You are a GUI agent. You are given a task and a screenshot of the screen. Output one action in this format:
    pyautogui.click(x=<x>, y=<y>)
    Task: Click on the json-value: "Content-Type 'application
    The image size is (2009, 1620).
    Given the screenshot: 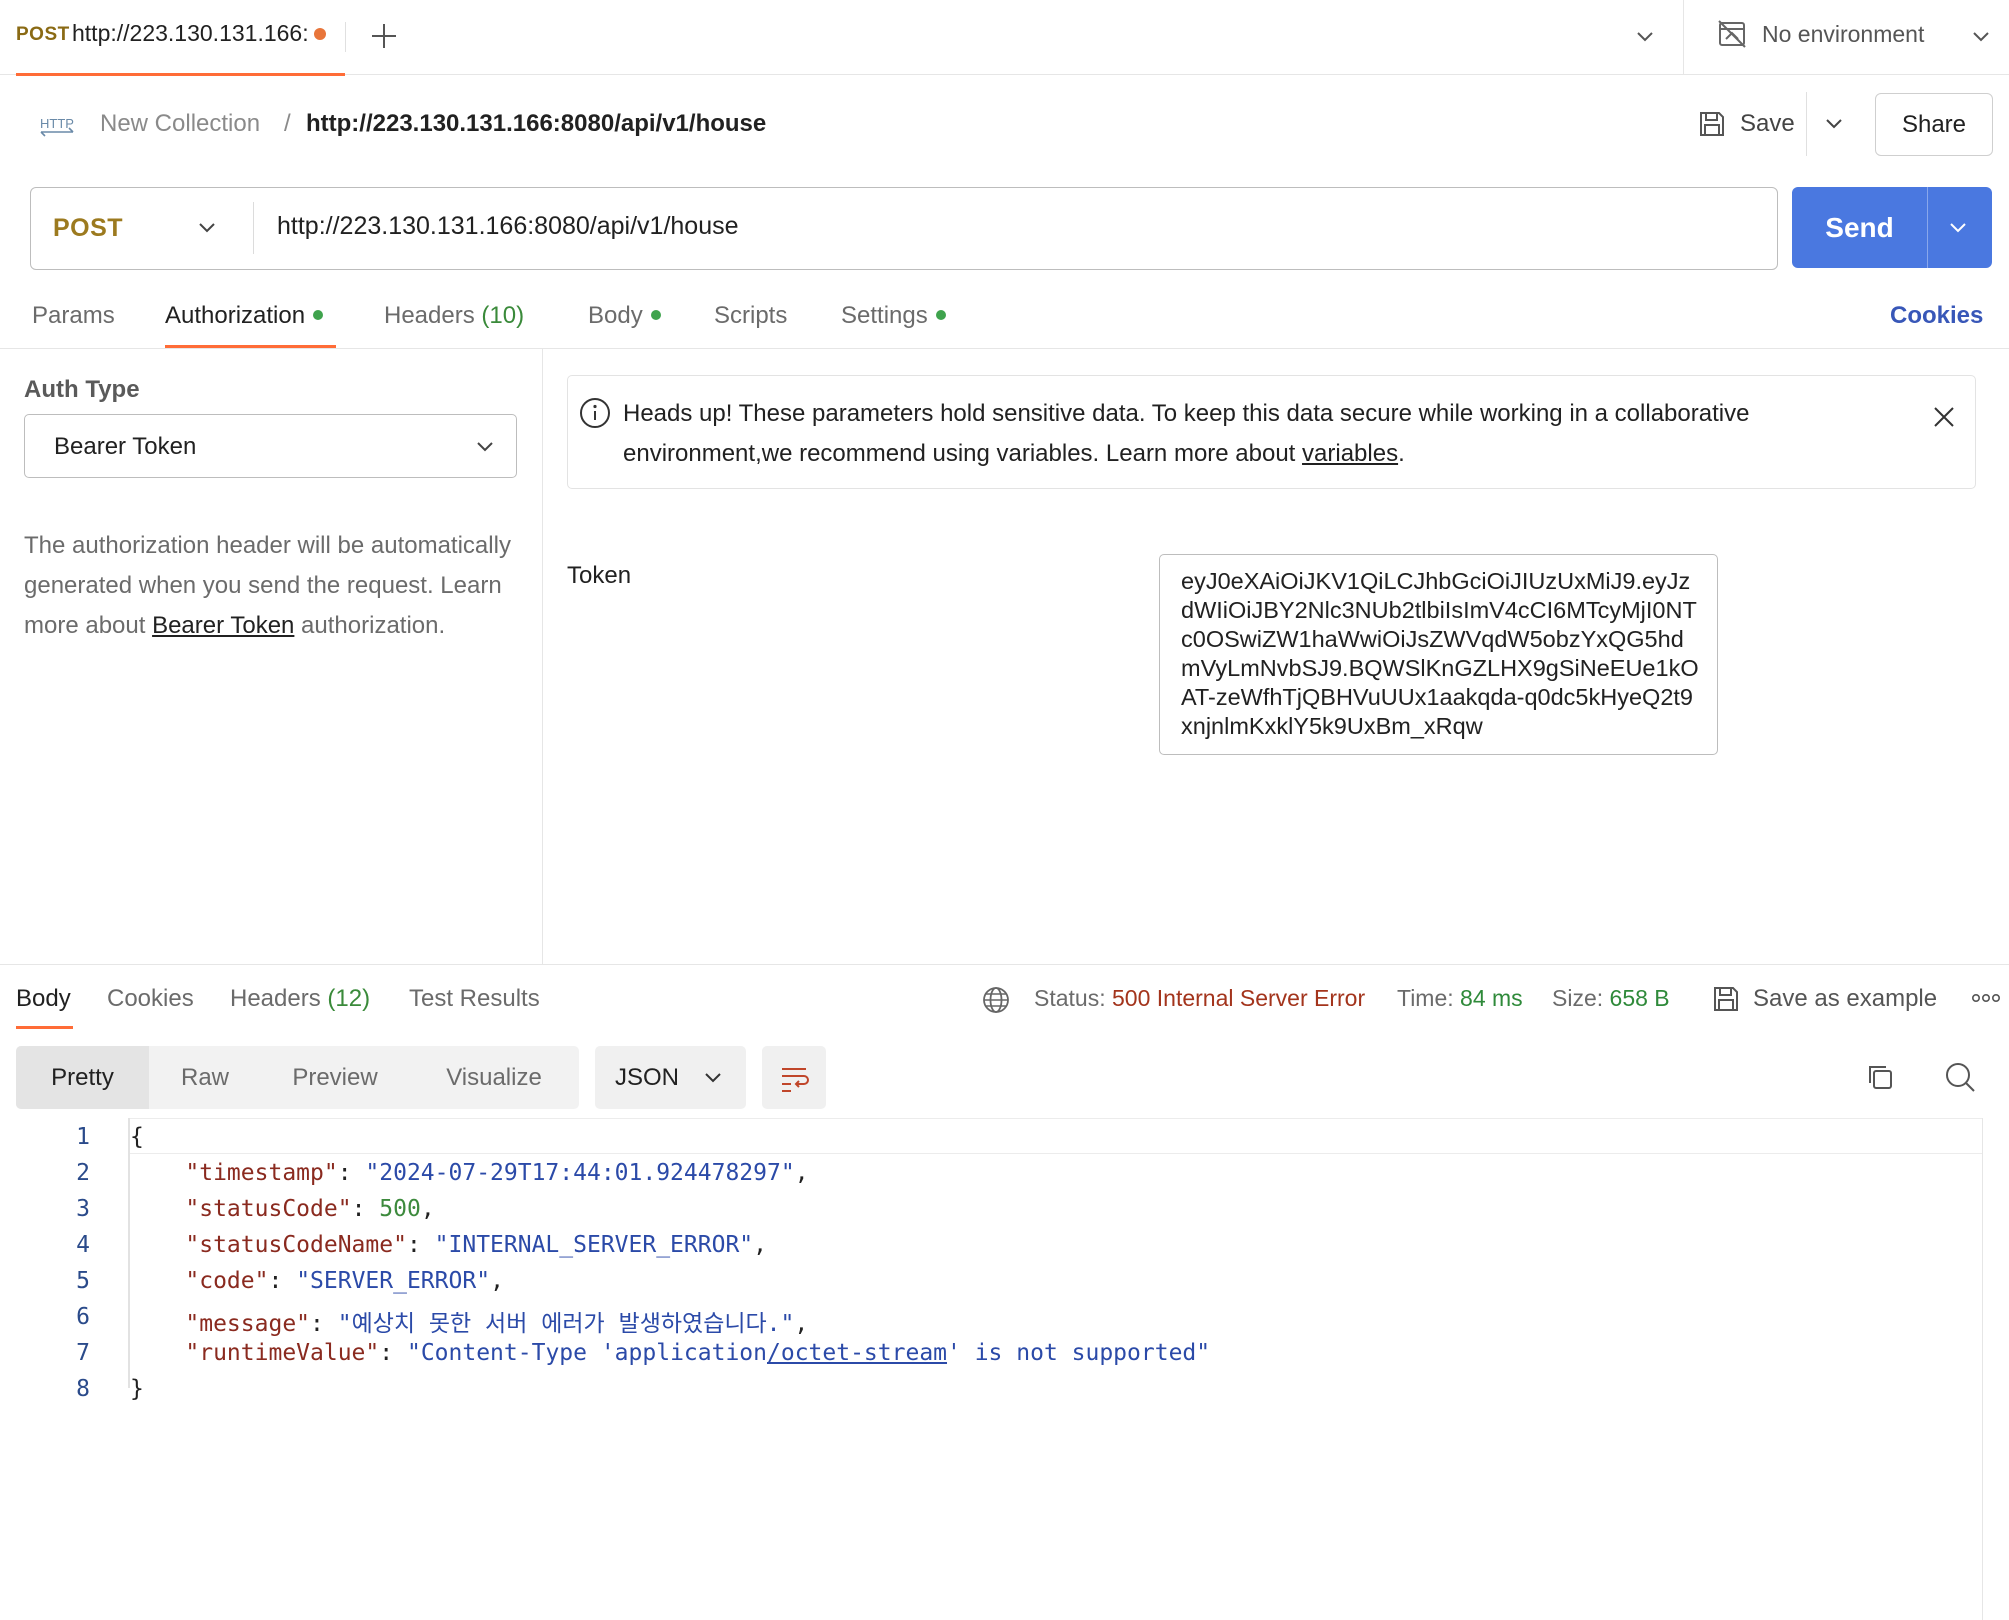 What is the action you would take?
    pyautogui.click(x=586, y=1353)
    